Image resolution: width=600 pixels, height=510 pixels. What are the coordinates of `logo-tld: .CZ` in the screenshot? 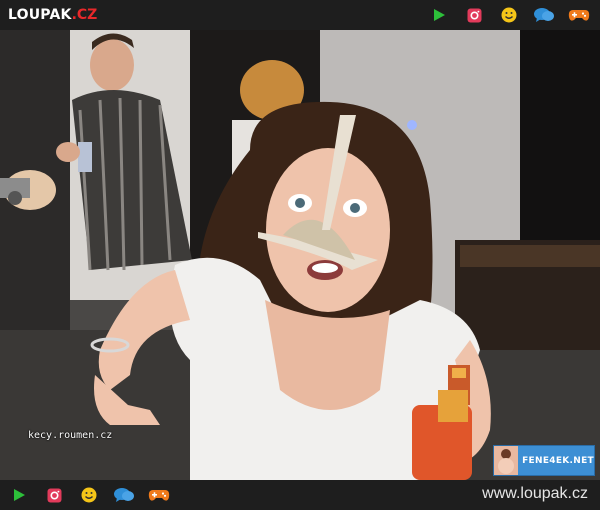 It's located at (84, 15).